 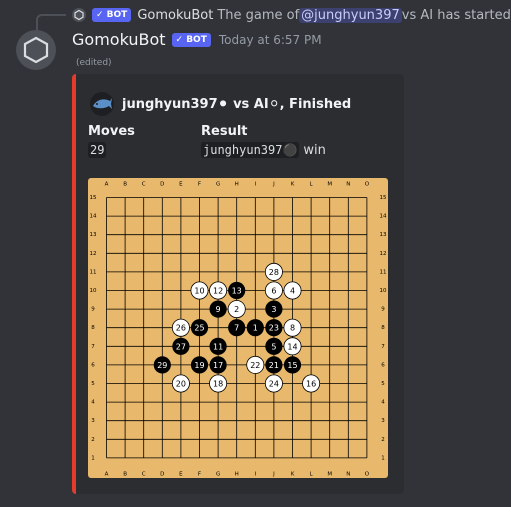 I want to click on column-label-top: O, so click(x=367, y=185).